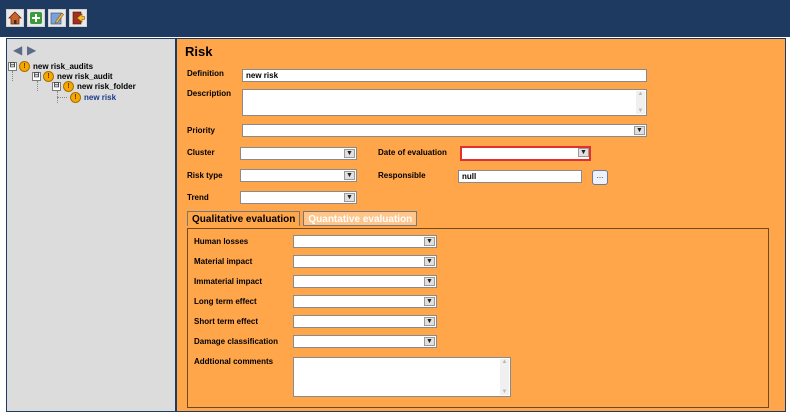  I want to click on material-impact-select: ▼, so click(365, 261).